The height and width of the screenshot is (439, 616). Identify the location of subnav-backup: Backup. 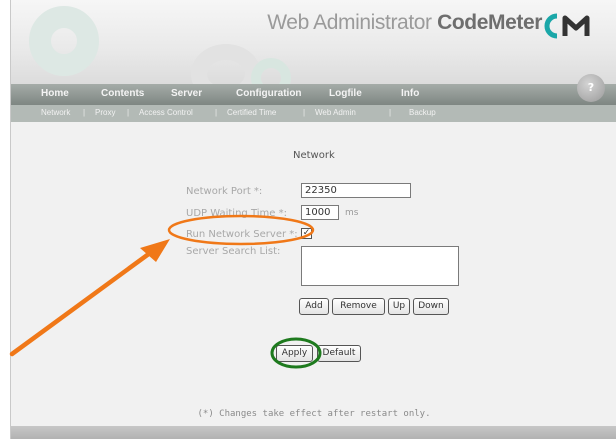
(422, 112).